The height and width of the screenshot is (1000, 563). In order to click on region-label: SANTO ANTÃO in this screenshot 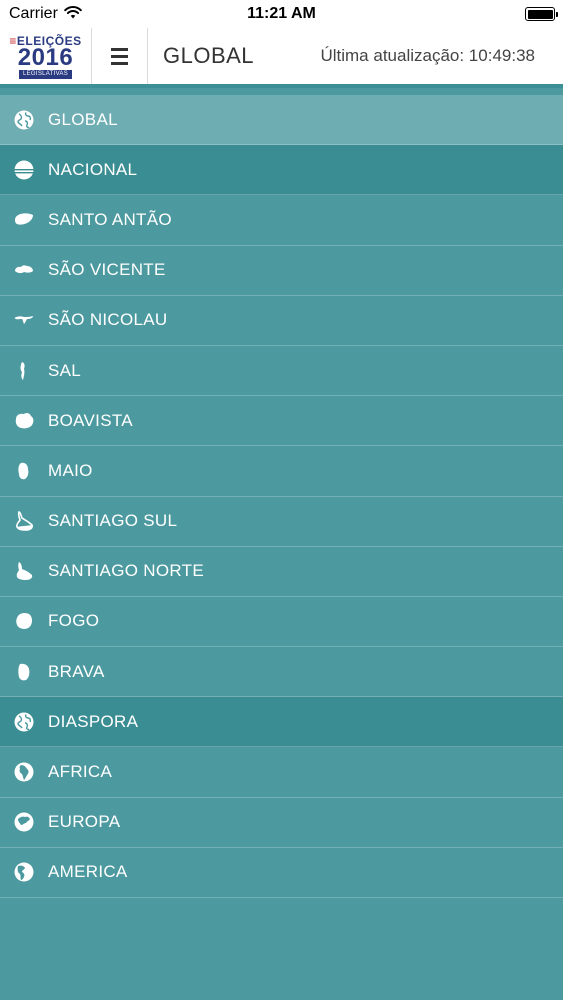, I will do `click(110, 219)`.